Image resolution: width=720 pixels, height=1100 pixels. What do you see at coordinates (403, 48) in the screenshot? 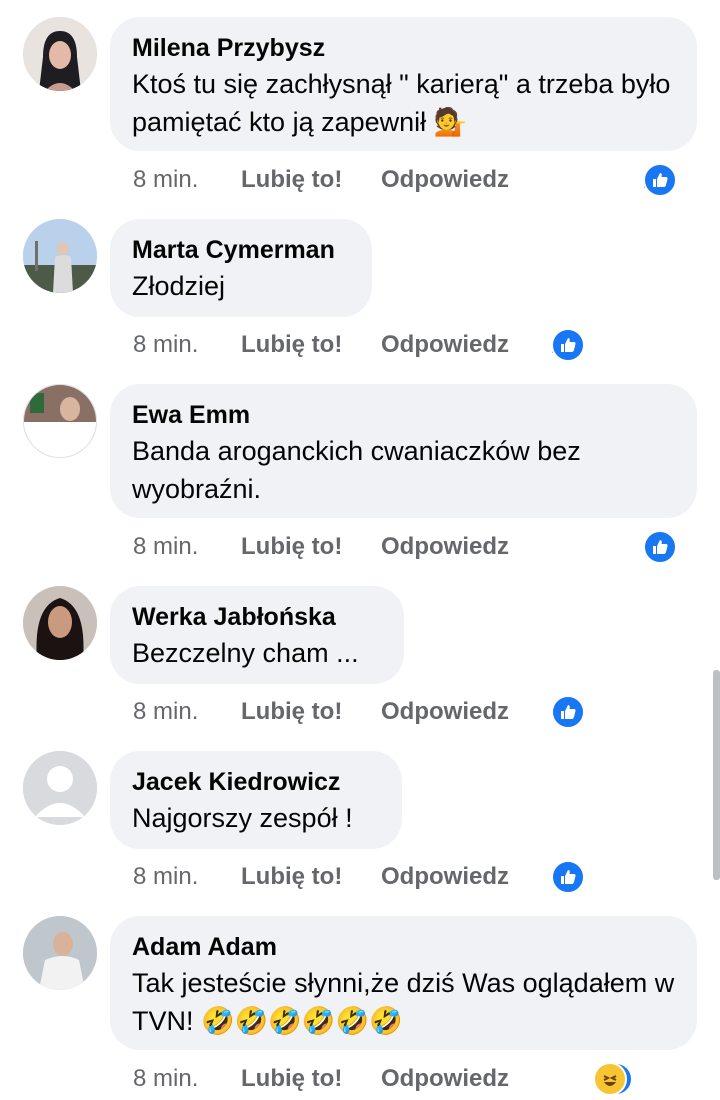
I see `author-name: Milena Przybysz` at bounding box center [403, 48].